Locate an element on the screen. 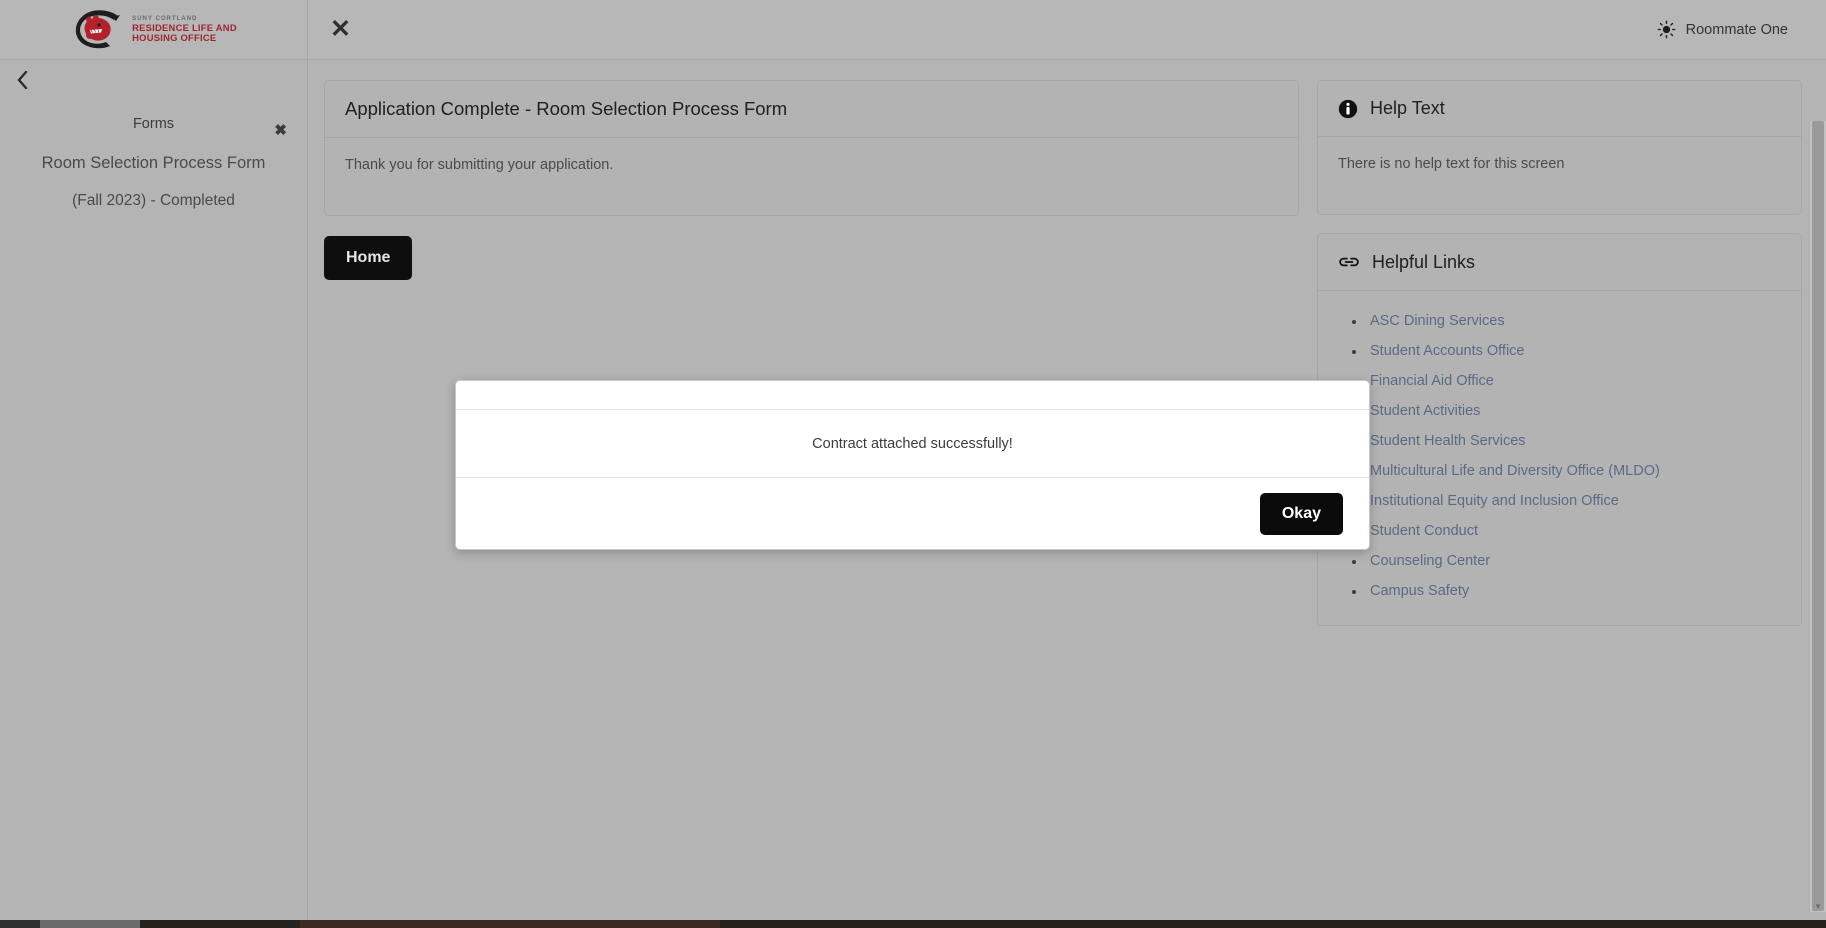 Image resolution: width=1826 pixels, height=928 pixels. modal-body: Contract attached successfully! is located at coordinates (912, 444).